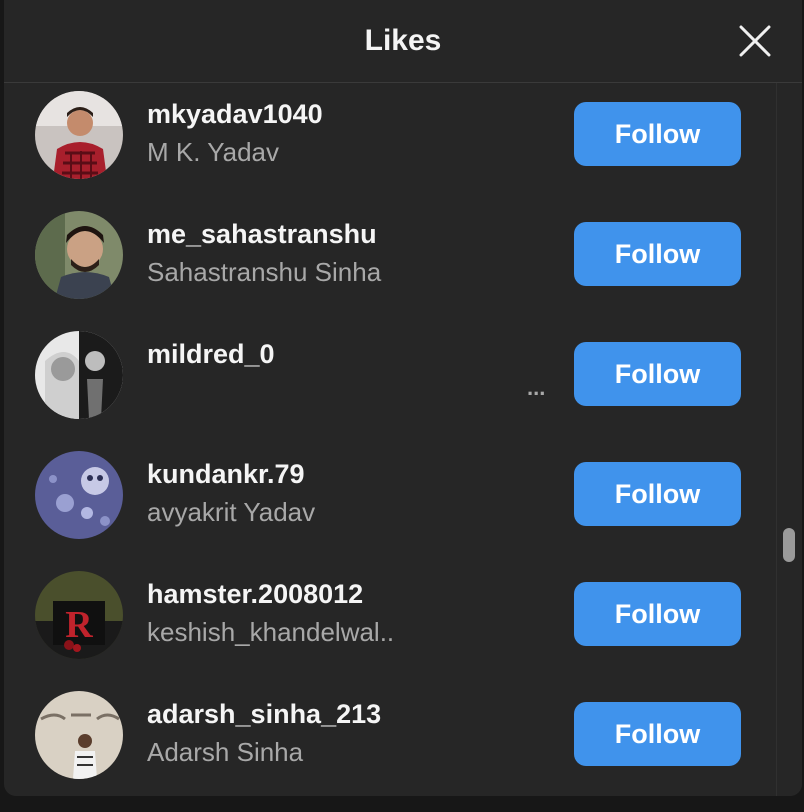 Image resolution: width=804 pixels, height=812 pixels. Describe the element at coordinates (79, 625) in the screenshot. I see `svg-text: R` at that location.